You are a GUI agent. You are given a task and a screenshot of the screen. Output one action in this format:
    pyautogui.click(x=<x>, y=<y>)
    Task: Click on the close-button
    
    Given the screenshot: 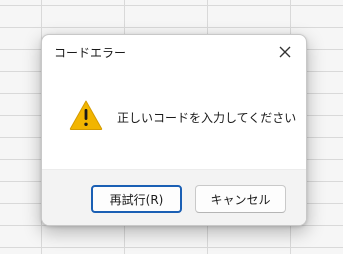 What is the action you would take?
    pyautogui.click(x=285, y=52)
    